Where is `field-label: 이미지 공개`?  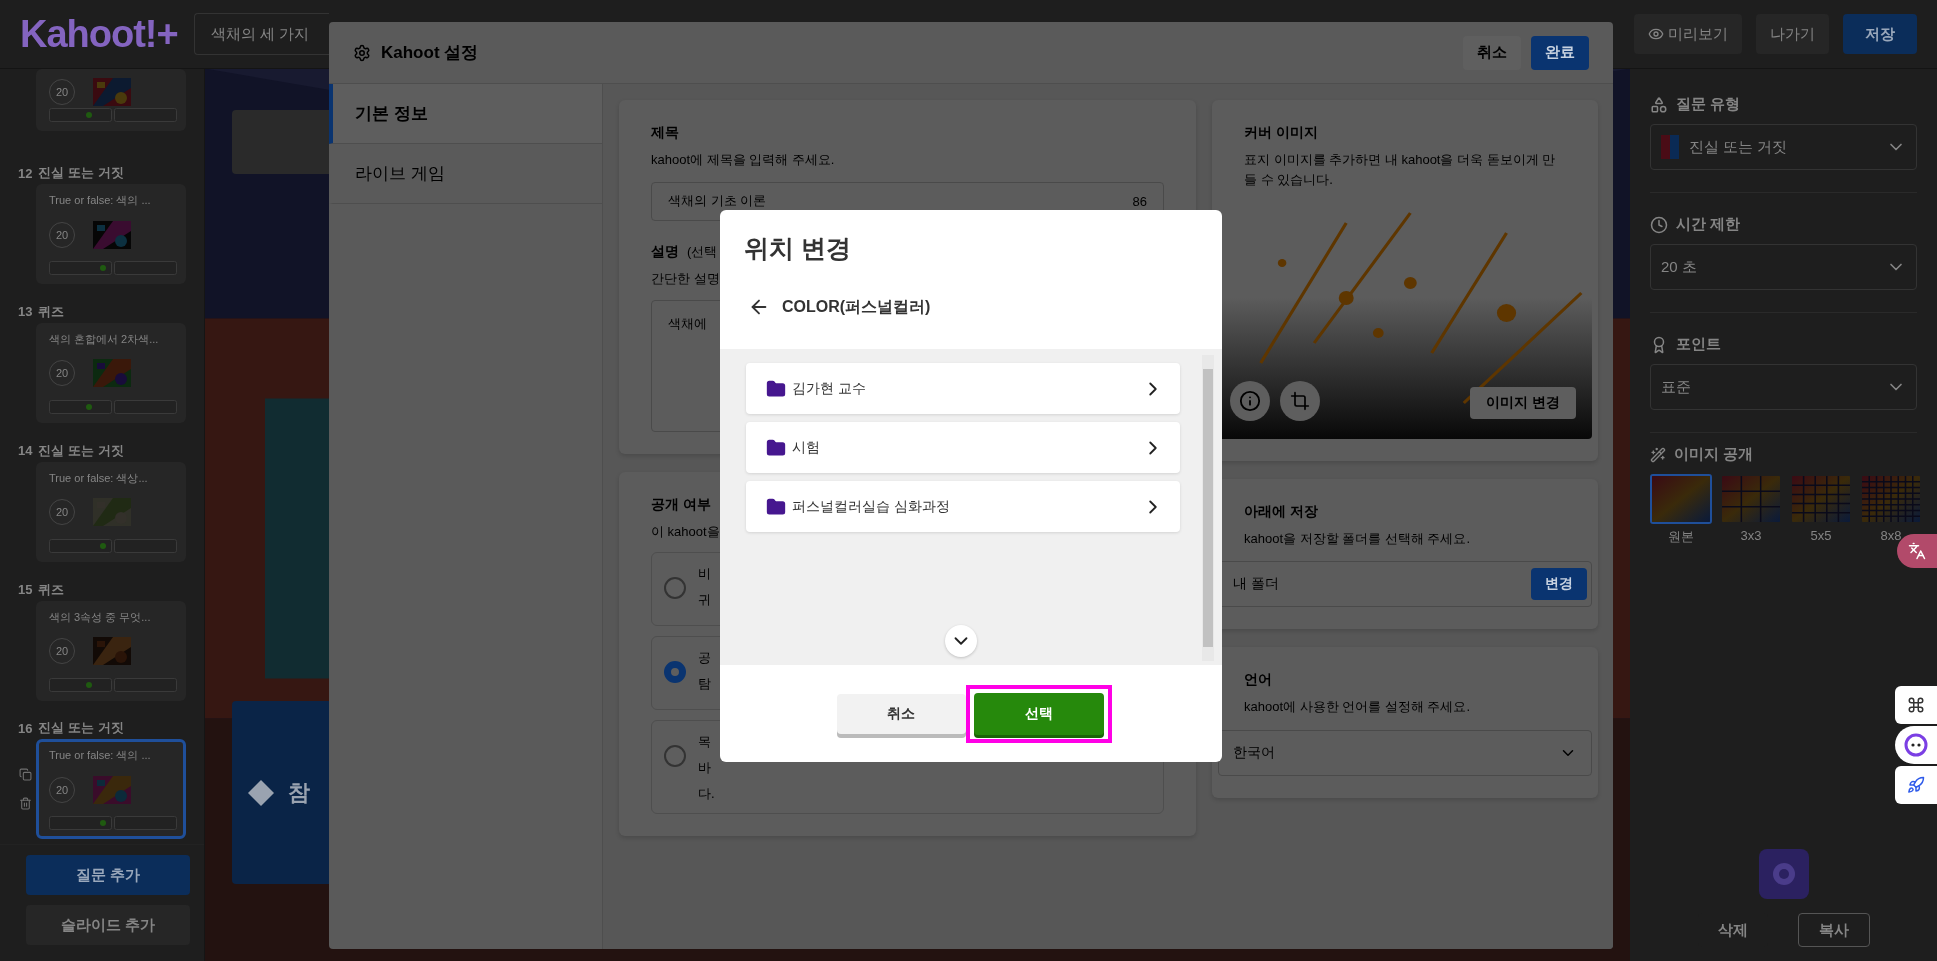
field-label: 이미지 공개 is located at coordinates (1714, 454).